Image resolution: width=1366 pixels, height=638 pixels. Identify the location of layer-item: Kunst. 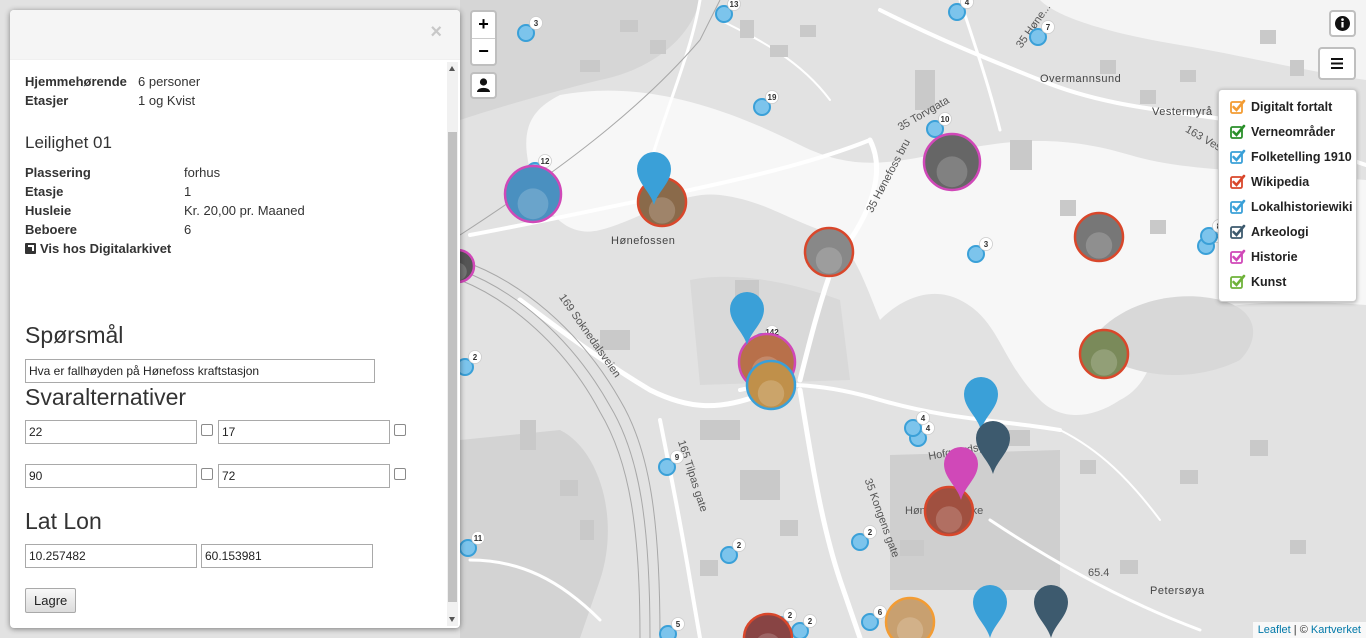
(1287, 281).